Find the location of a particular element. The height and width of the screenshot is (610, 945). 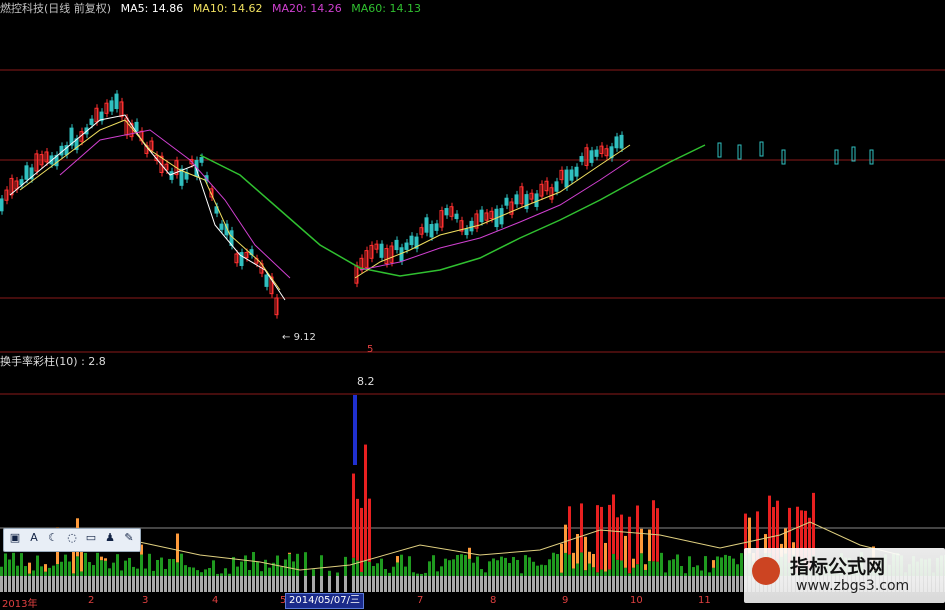

chat-icon: ◌ is located at coordinates (72, 538).